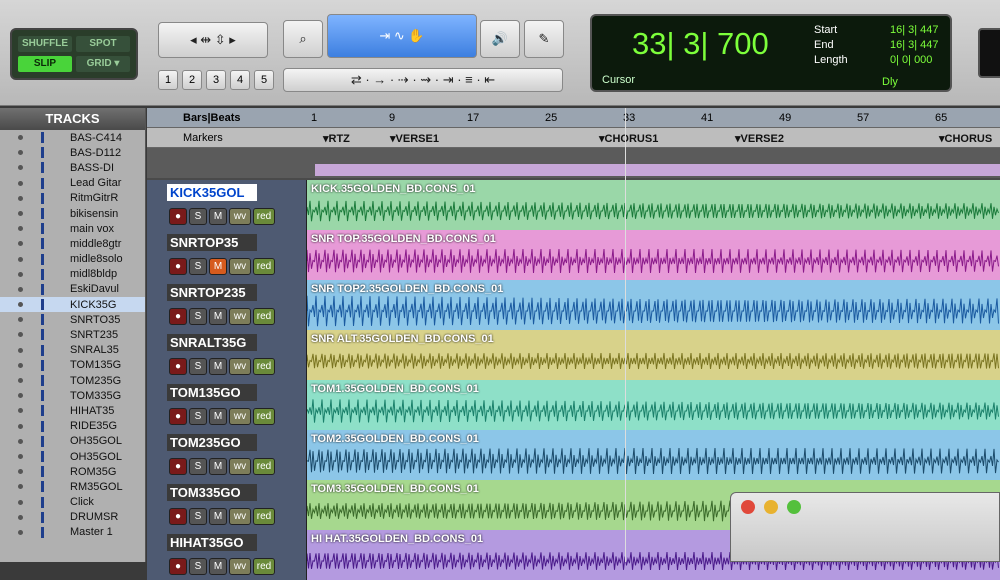  What do you see at coordinates (212, 392) in the screenshot?
I see `track-name-field: TOM135GO` at bounding box center [212, 392].